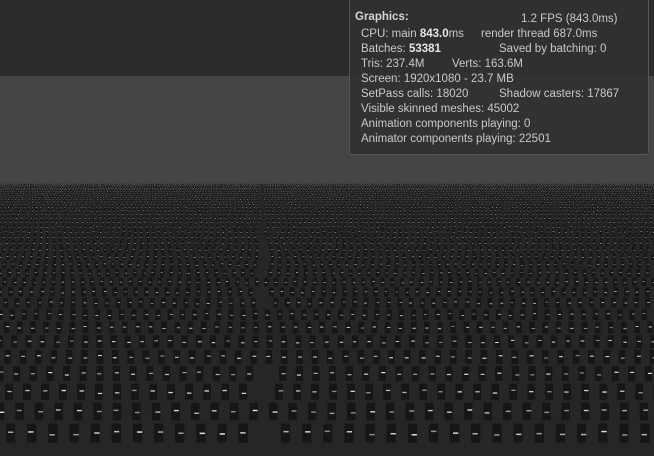 This screenshot has height=456, width=654. I want to click on tris-stat: Tris: 237.4M, so click(393, 64).